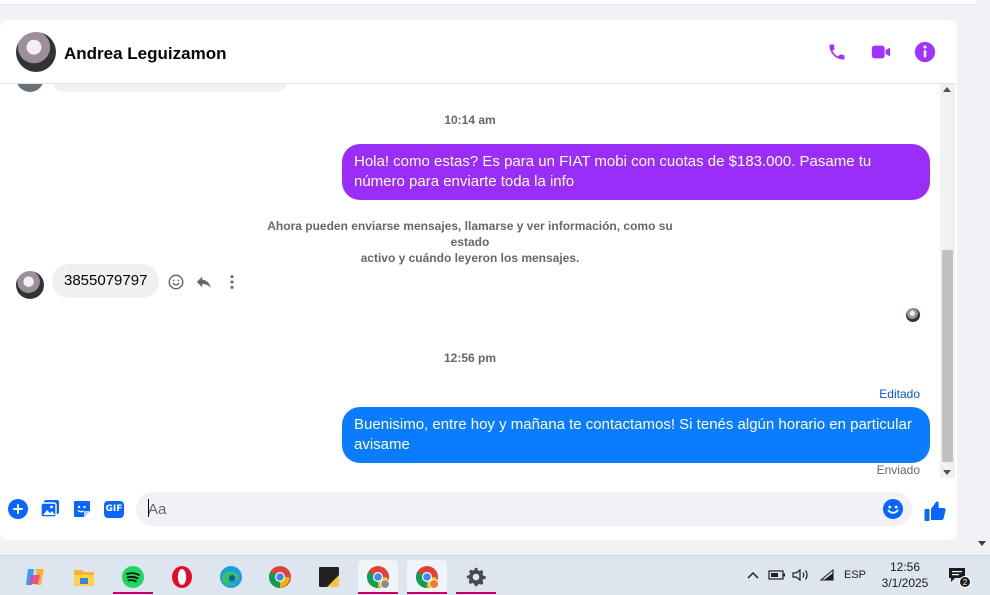 The width and height of the screenshot is (990, 595). Describe the element at coordinates (947, 356) in the screenshot. I see `scrollbar-thumb` at that location.